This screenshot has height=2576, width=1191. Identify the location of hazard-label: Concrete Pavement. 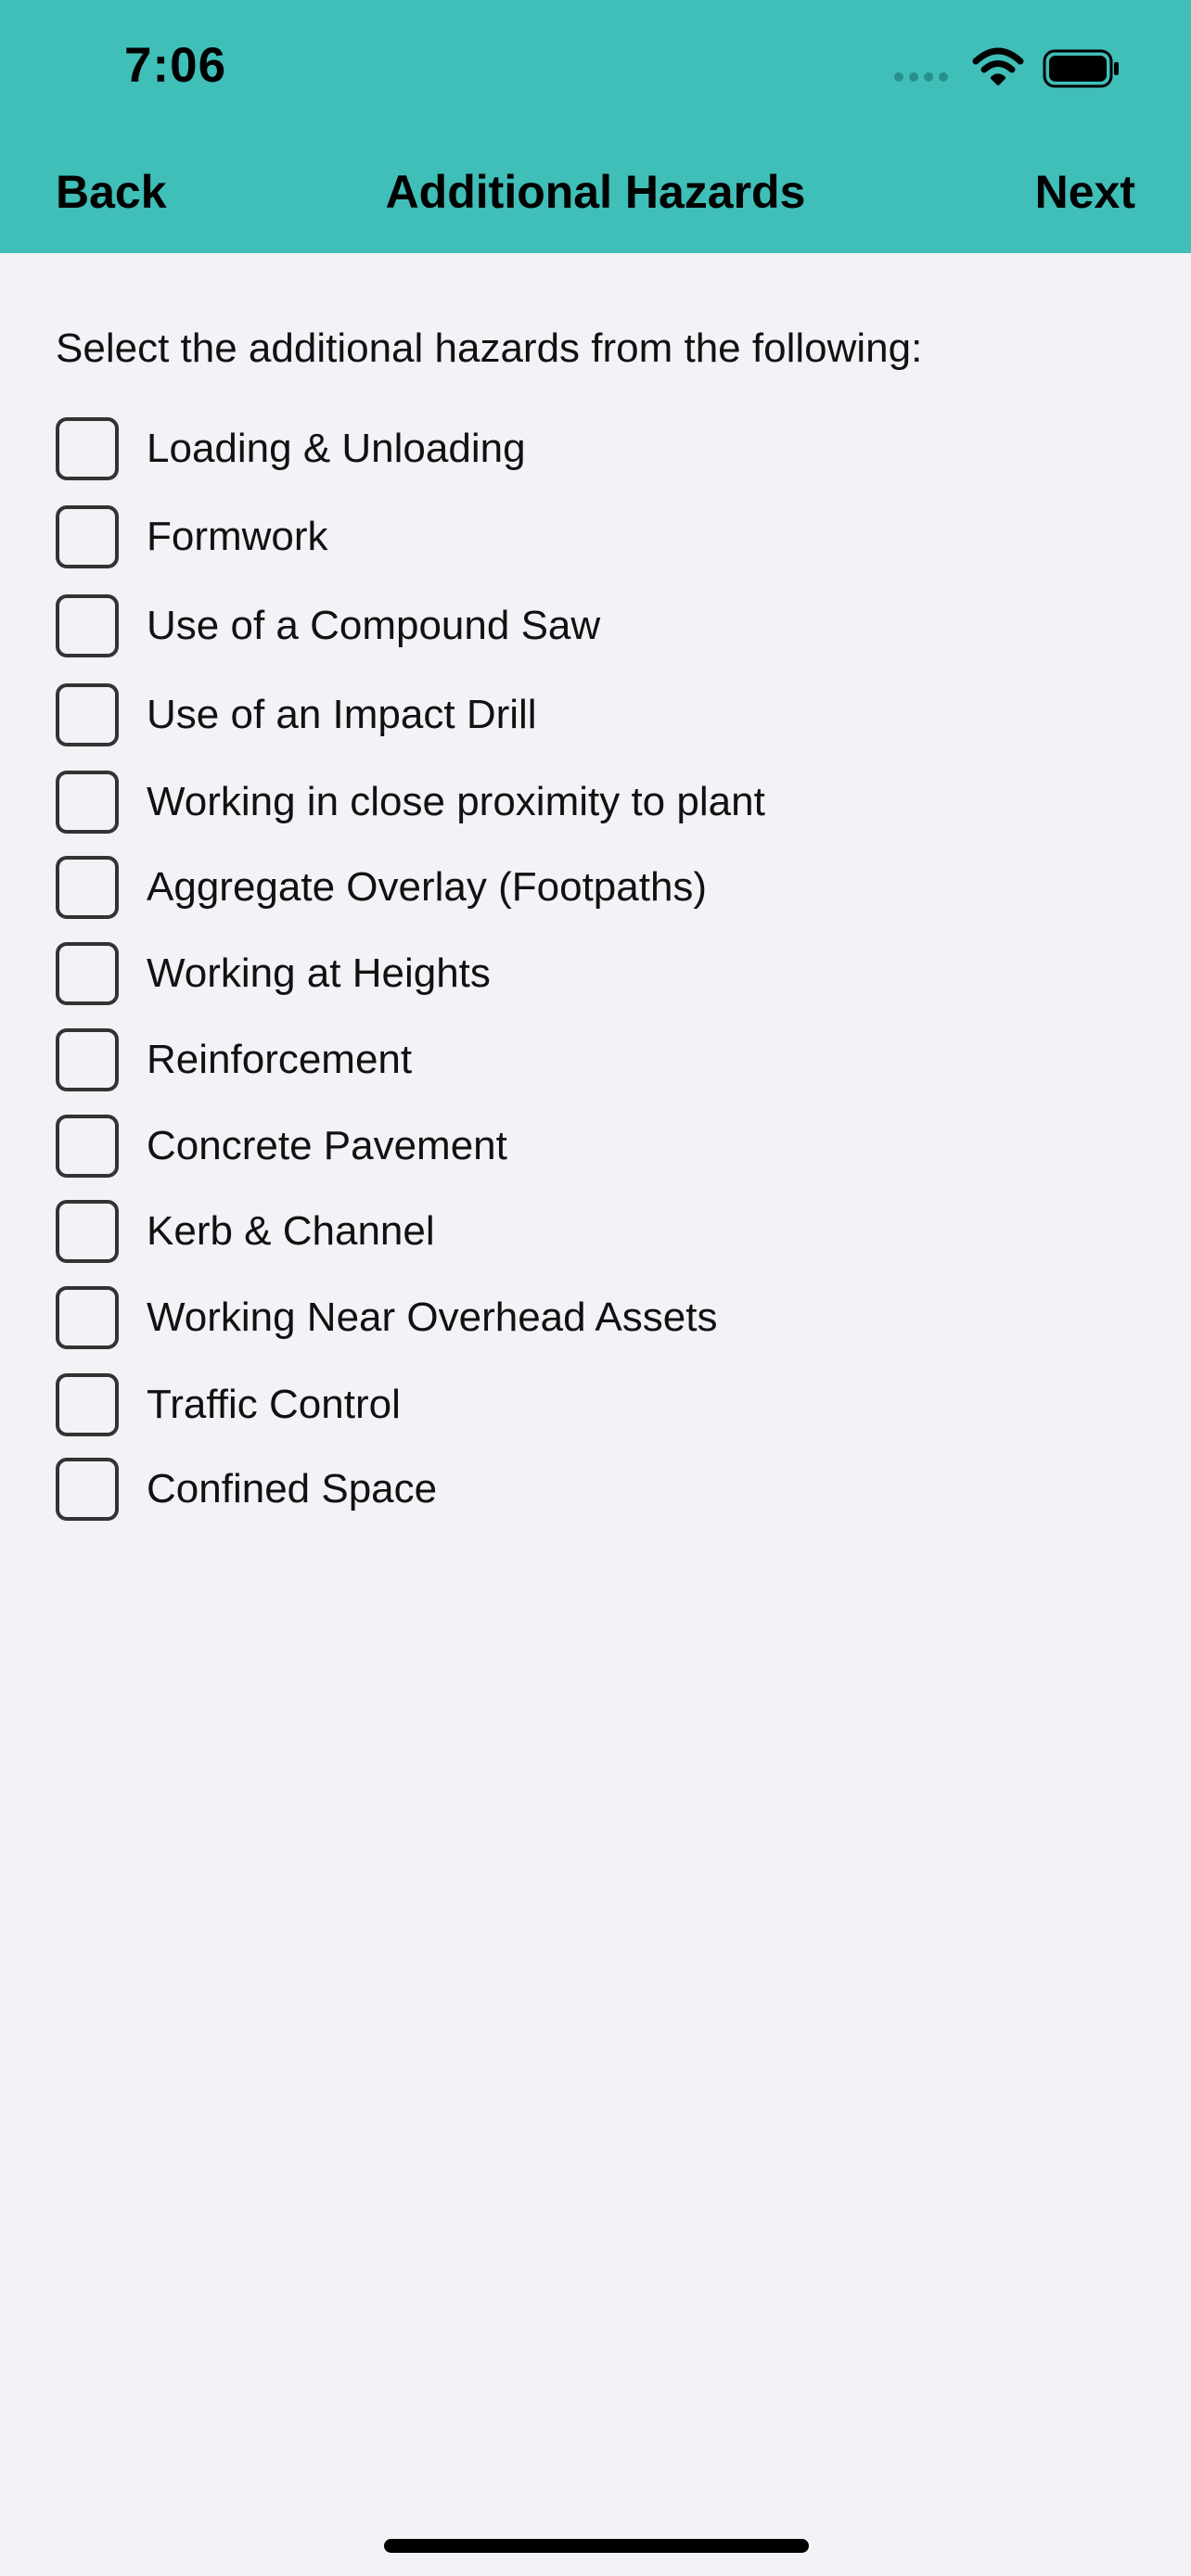
(327, 1145).